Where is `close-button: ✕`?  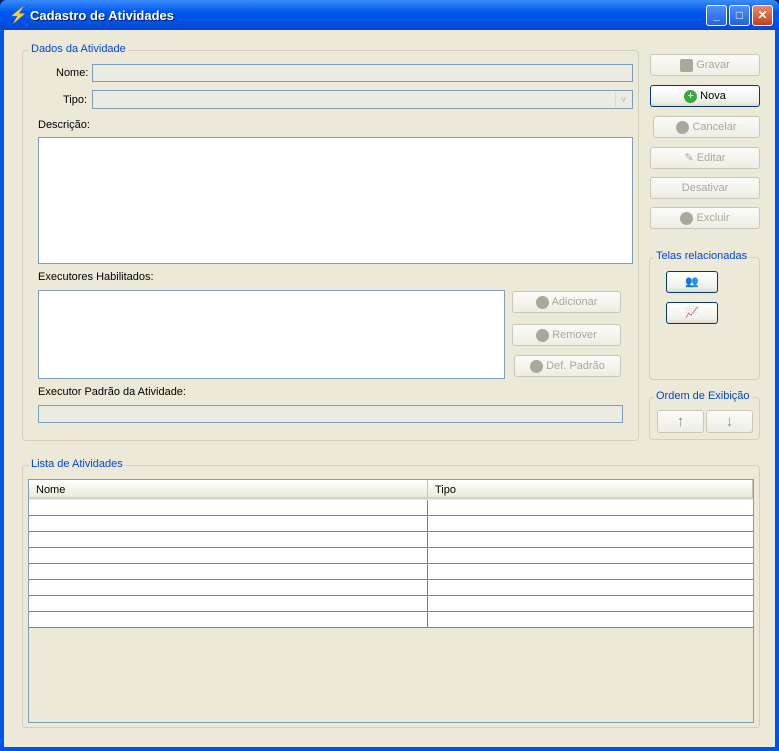 close-button: ✕ is located at coordinates (762, 15).